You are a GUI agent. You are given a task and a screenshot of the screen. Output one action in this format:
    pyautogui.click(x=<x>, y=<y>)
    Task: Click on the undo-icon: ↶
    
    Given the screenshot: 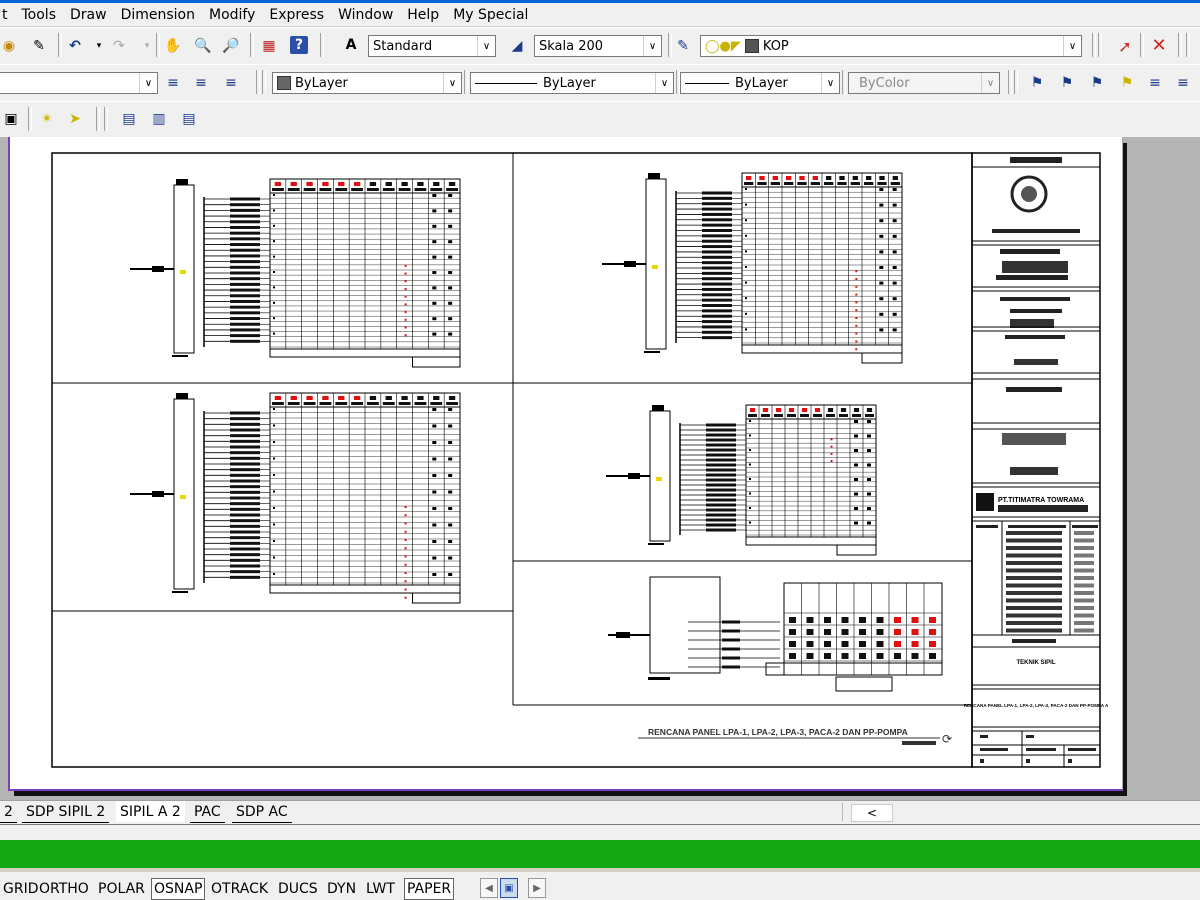 What is the action you would take?
    pyautogui.click(x=75, y=46)
    